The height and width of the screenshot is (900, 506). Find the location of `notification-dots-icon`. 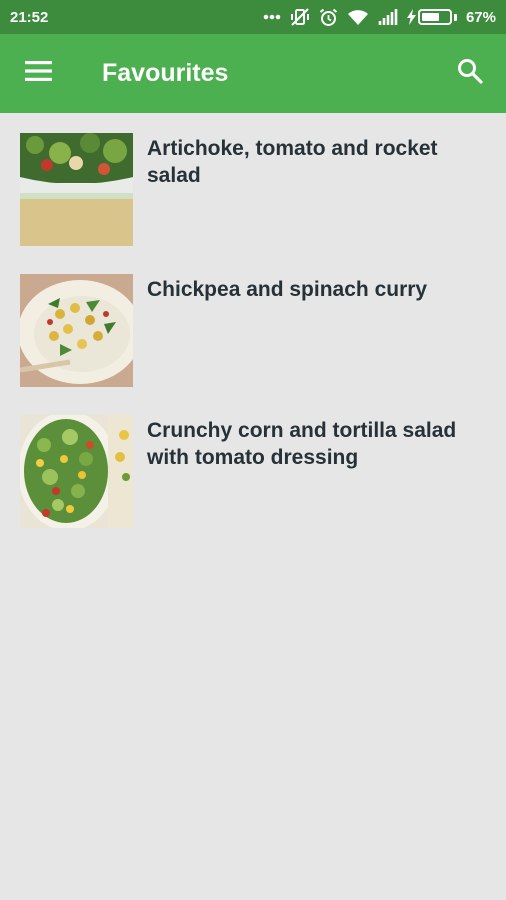

notification-dots-icon is located at coordinates (272, 17).